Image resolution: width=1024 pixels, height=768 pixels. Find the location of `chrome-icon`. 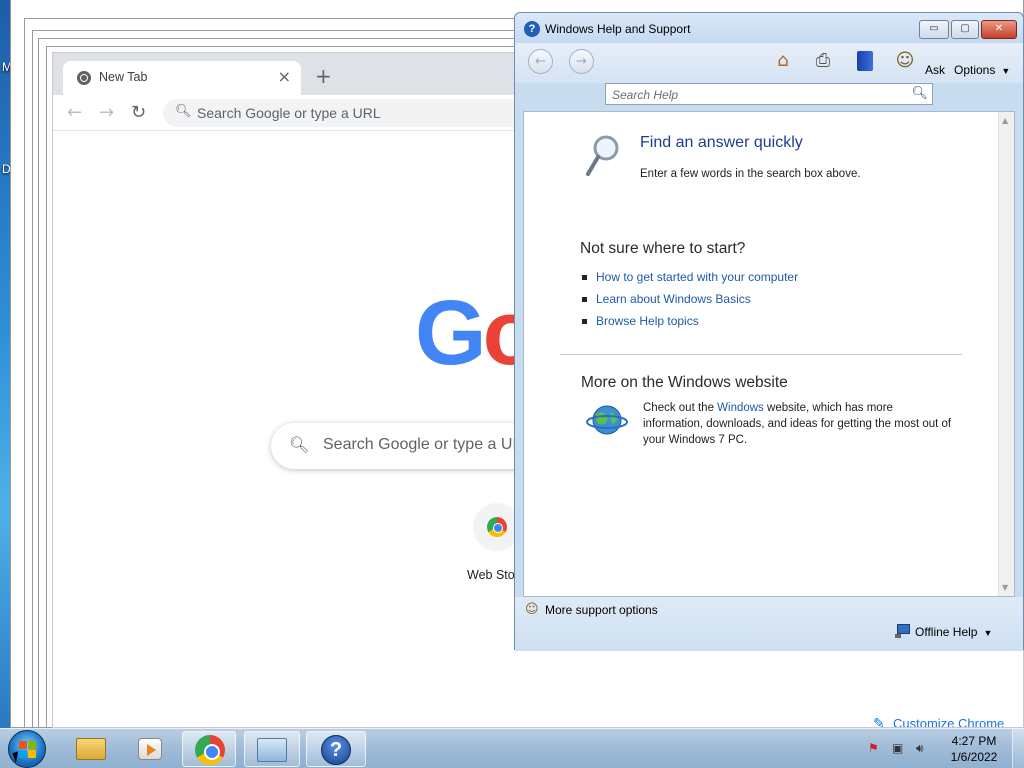

chrome-icon is located at coordinates (210, 750).